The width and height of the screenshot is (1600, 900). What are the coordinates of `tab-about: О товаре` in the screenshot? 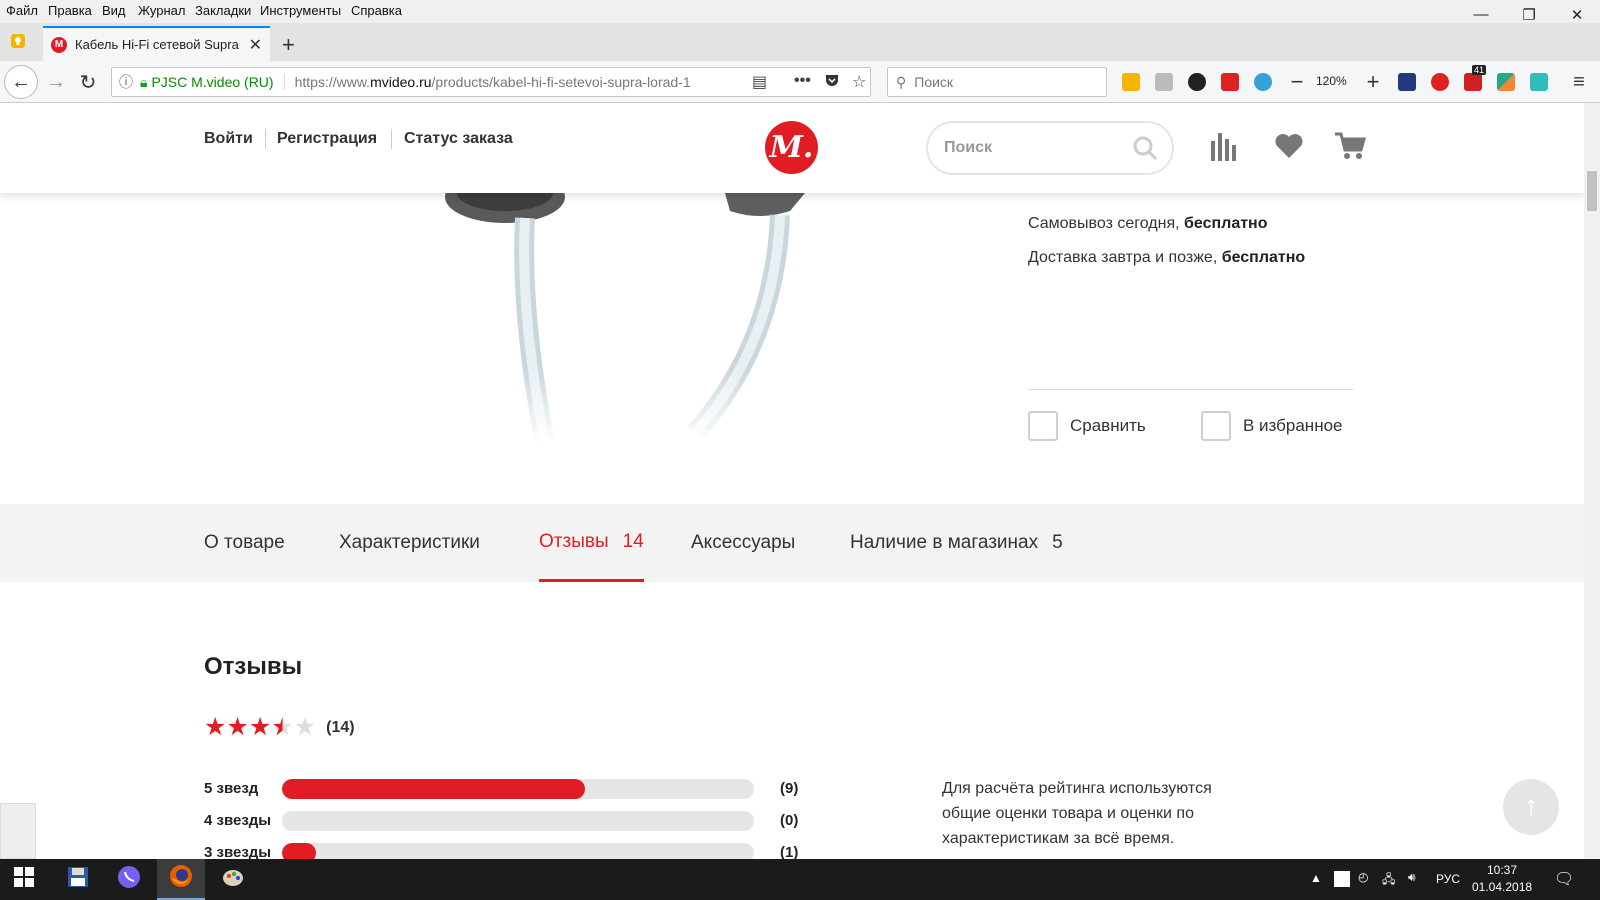 It's located at (244, 543).